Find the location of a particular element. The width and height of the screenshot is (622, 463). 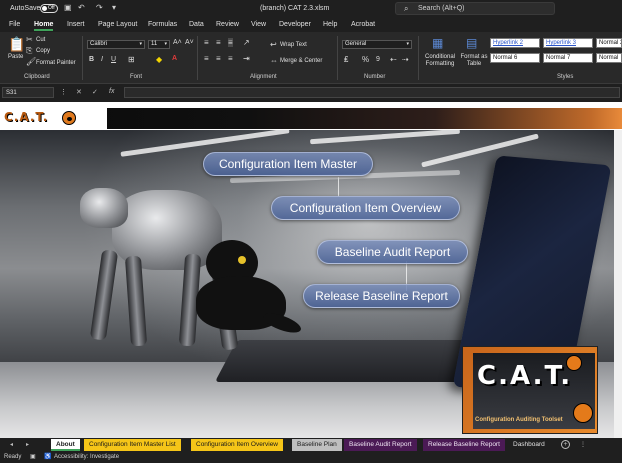

format-painter-icon: 🖌 is located at coordinates (31, 61).